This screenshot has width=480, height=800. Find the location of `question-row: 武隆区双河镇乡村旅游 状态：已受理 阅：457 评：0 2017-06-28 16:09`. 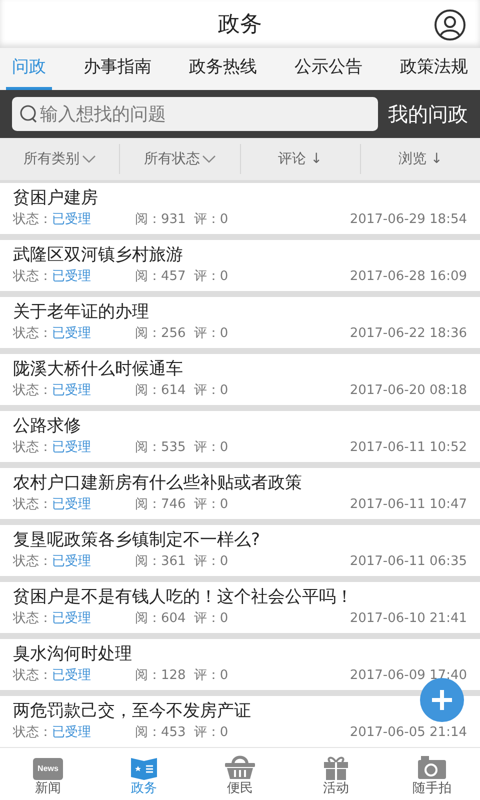

question-row: 武隆区双河镇乡村旅游 状态：已受理 阅：457 评：0 2017-06-28 16:09 is located at coordinates (240, 265).